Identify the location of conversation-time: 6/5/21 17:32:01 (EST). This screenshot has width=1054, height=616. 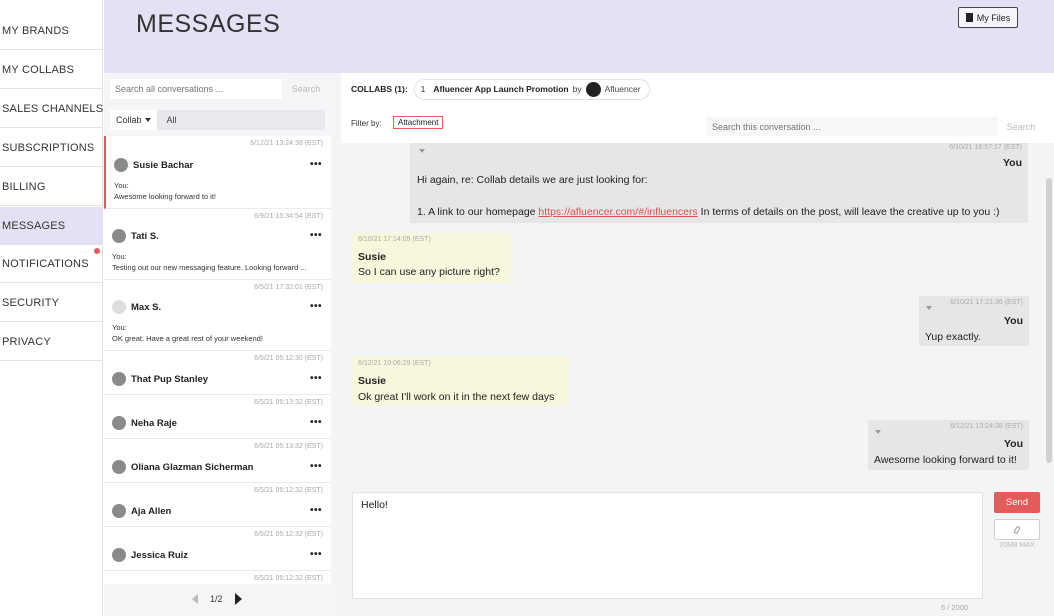
(288, 287).